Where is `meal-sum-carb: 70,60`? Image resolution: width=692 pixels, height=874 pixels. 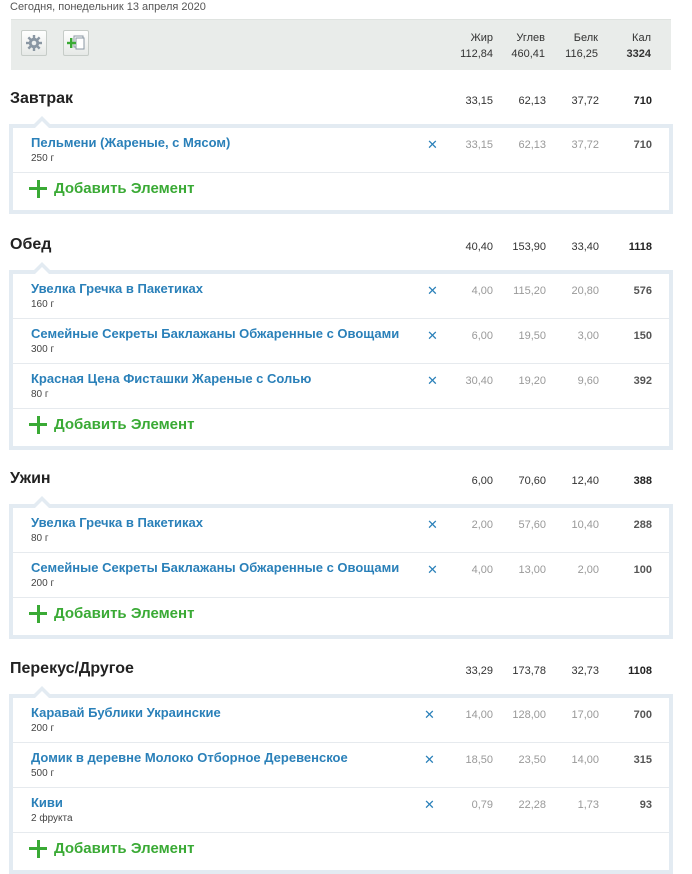
meal-sum-carb: 70,60 is located at coordinates (532, 481).